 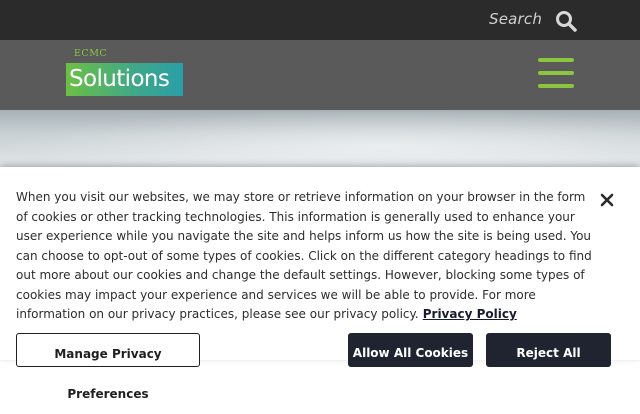 What do you see at coordinates (108, 367) in the screenshot?
I see `manage-privacy-preferences-button: Manage Privacy Preferences` at bounding box center [108, 367].